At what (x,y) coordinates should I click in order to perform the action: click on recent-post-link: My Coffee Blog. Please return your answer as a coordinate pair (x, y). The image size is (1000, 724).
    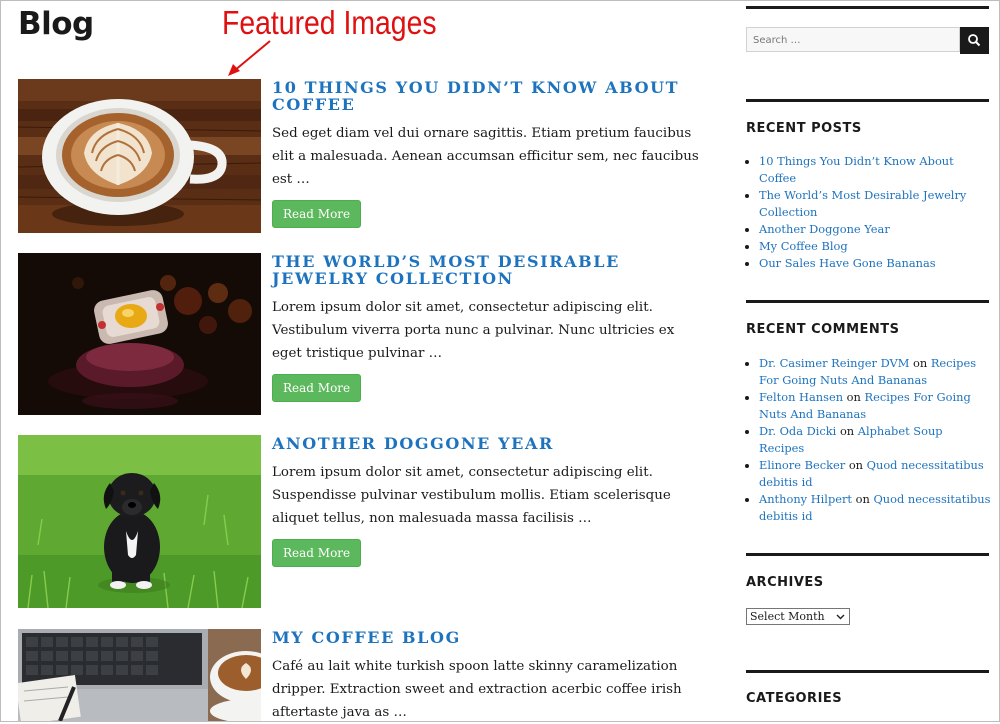
    Looking at the image, I should click on (803, 246).